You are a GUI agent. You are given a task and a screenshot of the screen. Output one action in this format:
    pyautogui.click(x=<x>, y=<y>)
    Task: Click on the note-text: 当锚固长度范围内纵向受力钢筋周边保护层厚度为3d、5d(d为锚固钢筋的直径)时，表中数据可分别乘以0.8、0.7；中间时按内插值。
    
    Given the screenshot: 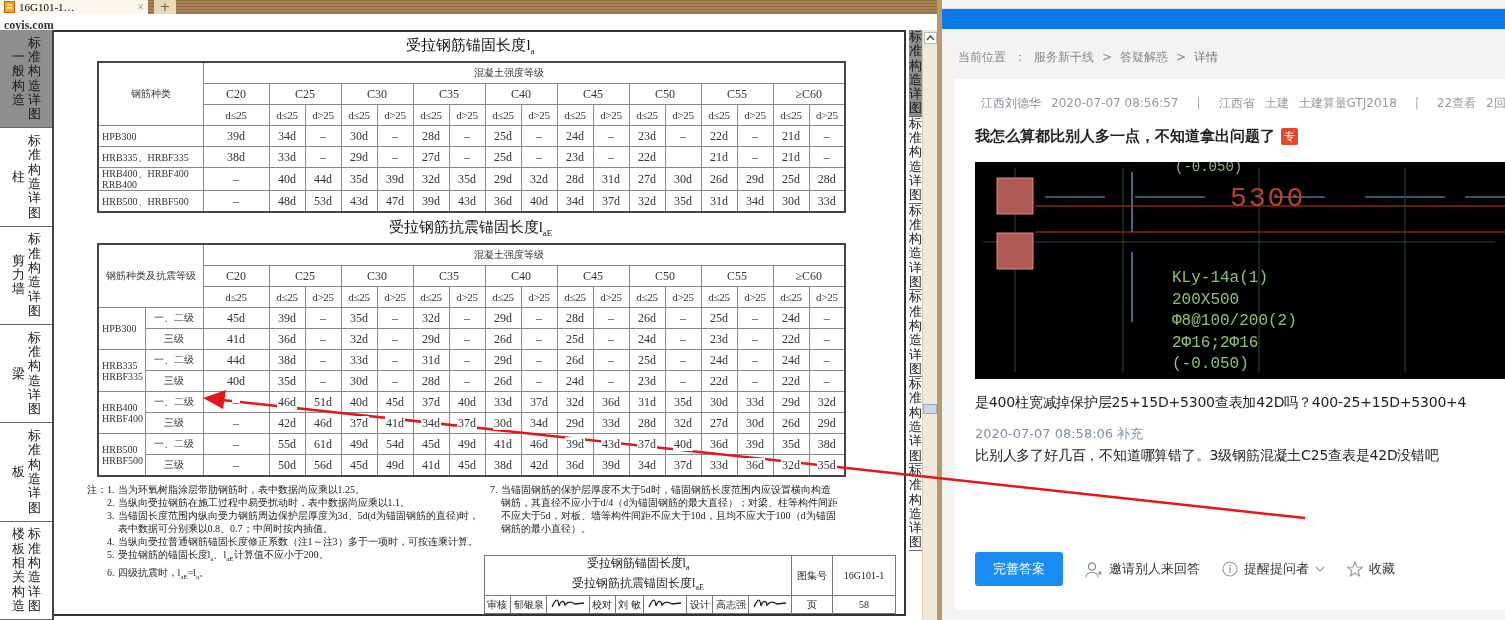 What is the action you would take?
    pyautogui.click(x=299, y=522)
    